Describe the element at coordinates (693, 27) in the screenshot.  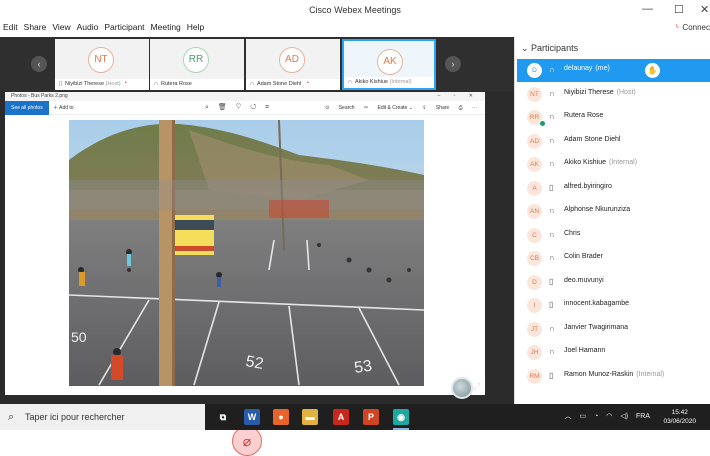
I see `connection-status: ᒡ Connec` at that location.